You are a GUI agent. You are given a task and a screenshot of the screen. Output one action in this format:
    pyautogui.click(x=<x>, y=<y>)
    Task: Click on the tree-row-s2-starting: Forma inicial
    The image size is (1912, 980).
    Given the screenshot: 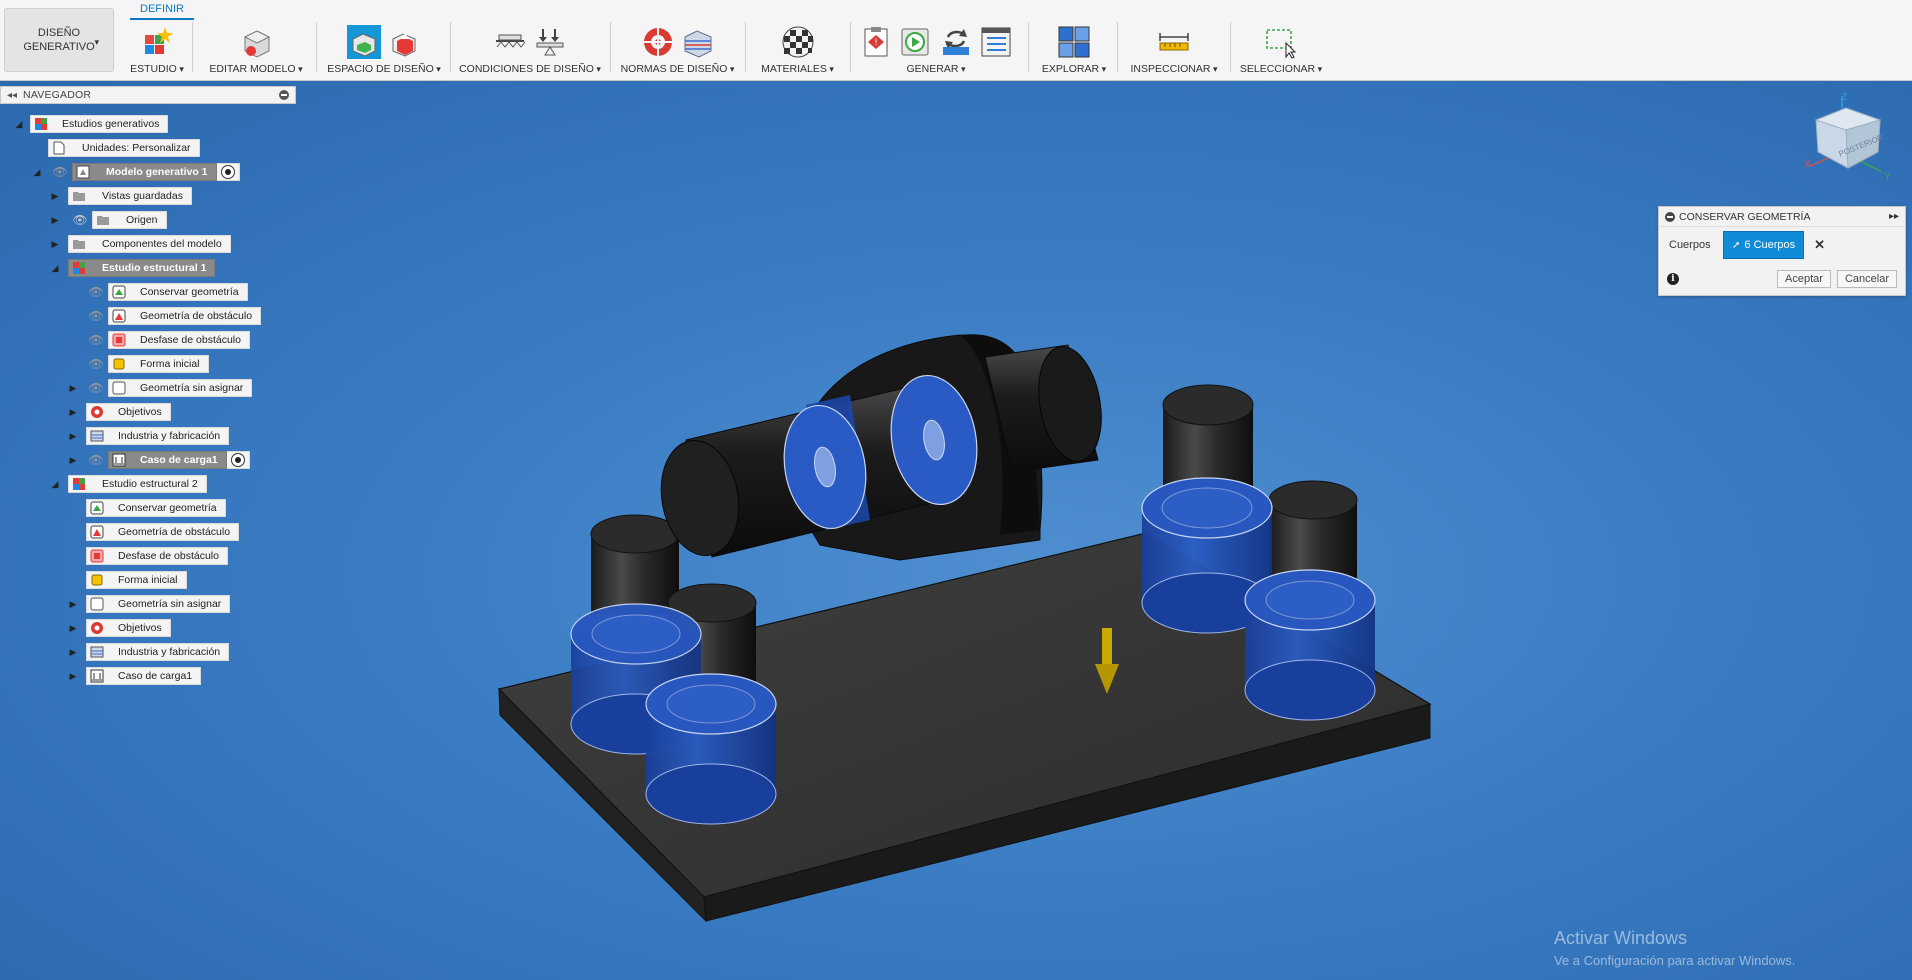 What is the action you would take?
    pyautogui.click(x=136, y=580)
    